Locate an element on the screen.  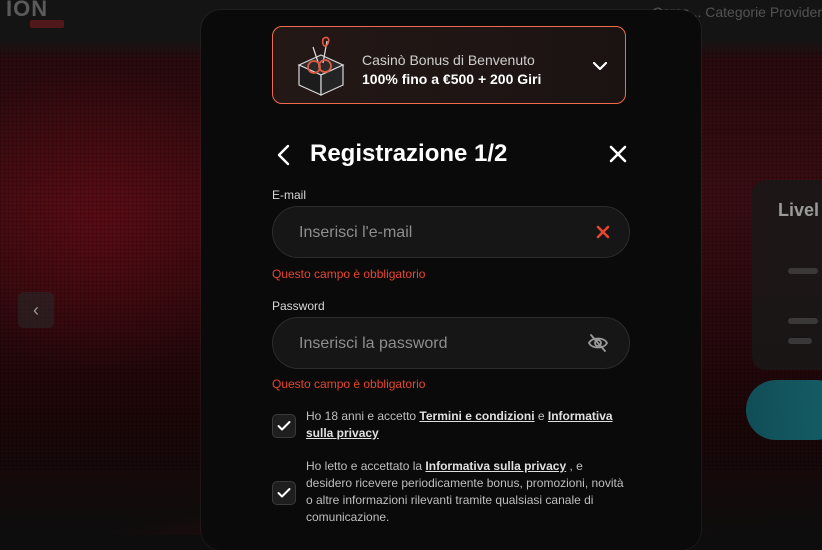
age-consent-prefix: Ho 18 anni e accetto is located at coordinates (363, 416).